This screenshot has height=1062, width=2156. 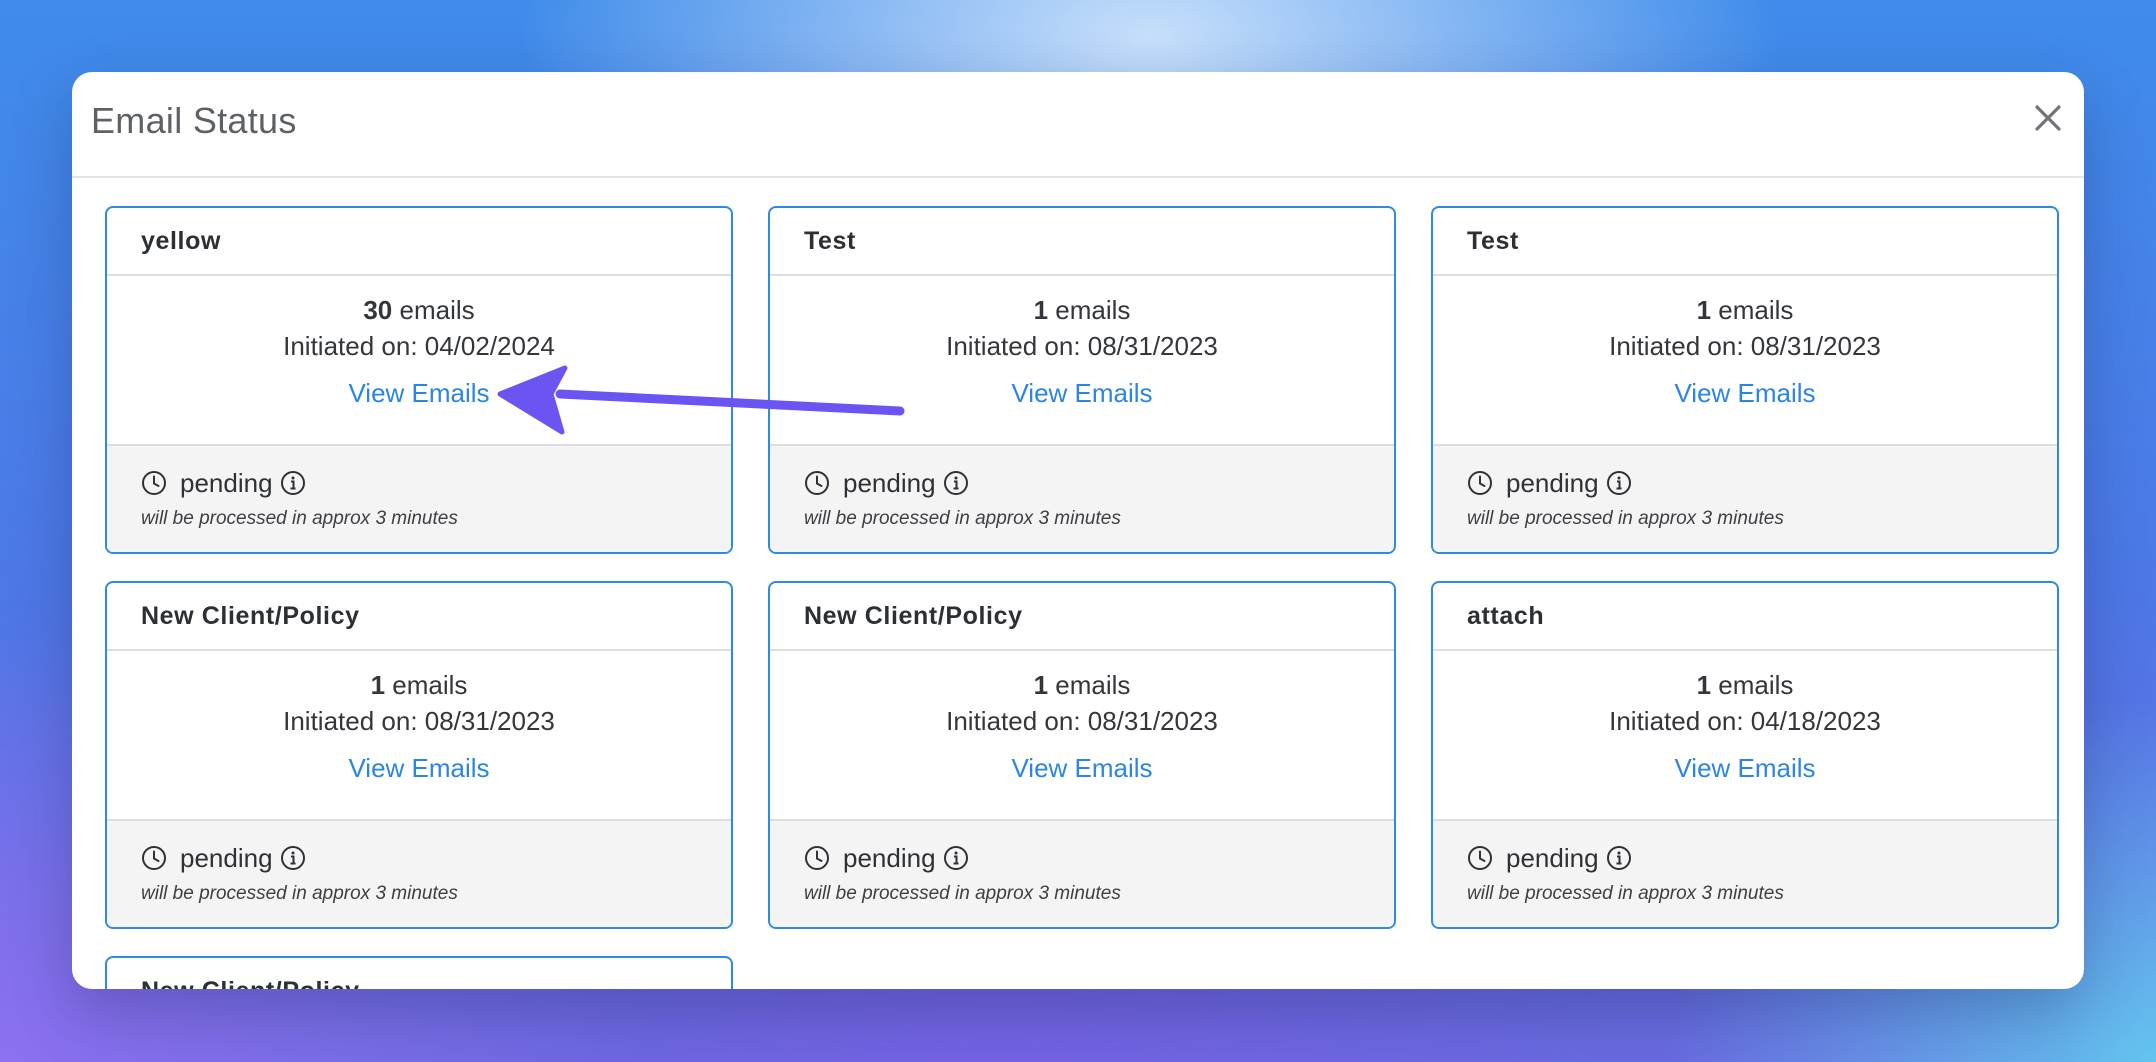 What do you see at coordinates (194, 120) in the screenshot?
I see `modal-title: Email Status` at bounding box center [194, 120].